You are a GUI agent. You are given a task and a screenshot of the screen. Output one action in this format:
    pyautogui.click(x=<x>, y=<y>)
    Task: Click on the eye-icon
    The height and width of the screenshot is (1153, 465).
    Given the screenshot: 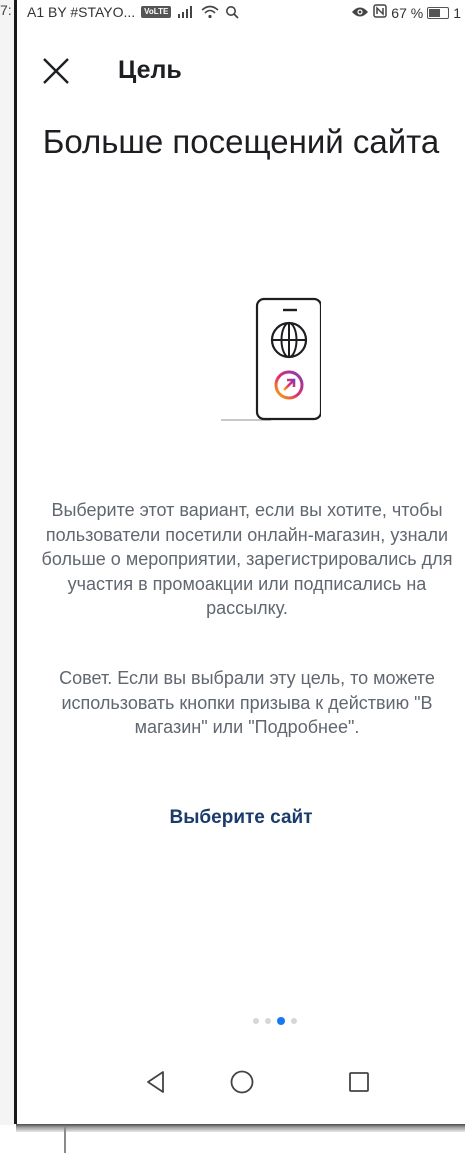 What is the action you would take?
    pyautogui.click(x=360, y=13)
    